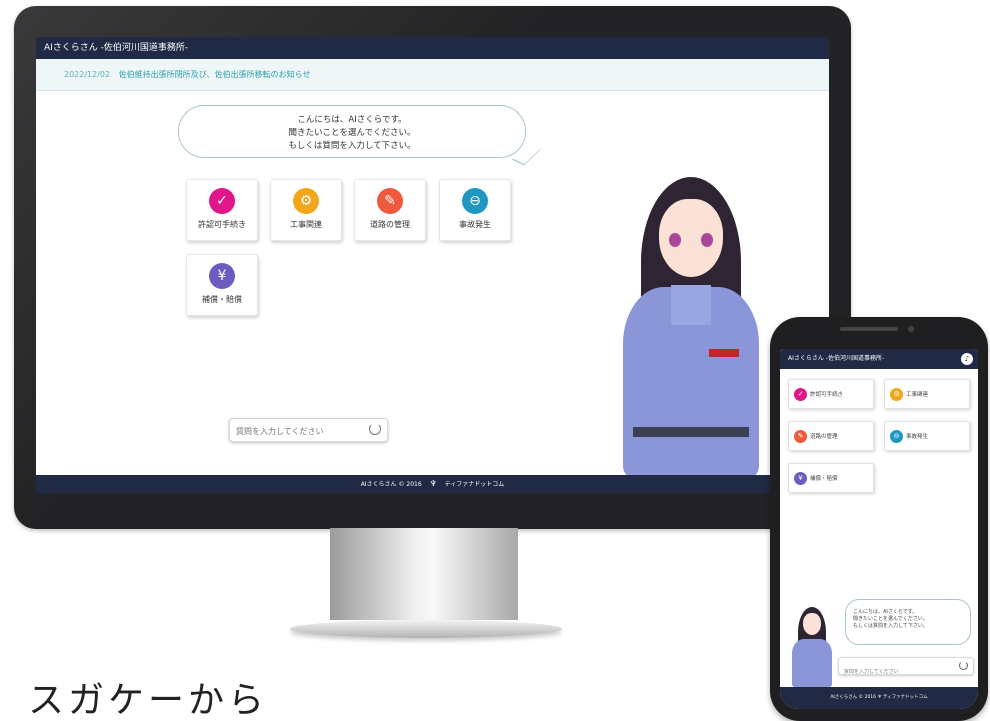 This screenshot has height=721, width=990. Describe the element at coordinates (967, 359) in the screenshot. I see `bell-icon: ♪` at that location.